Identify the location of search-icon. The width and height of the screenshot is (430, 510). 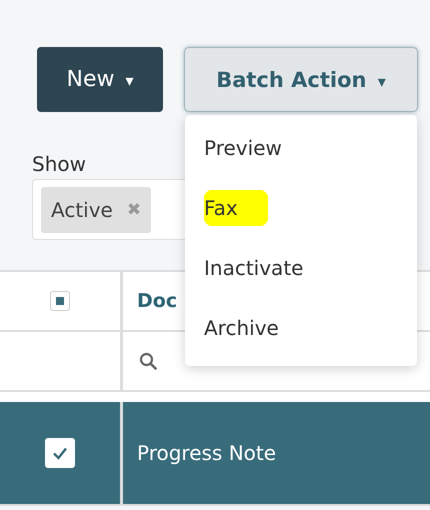
(148, 361).